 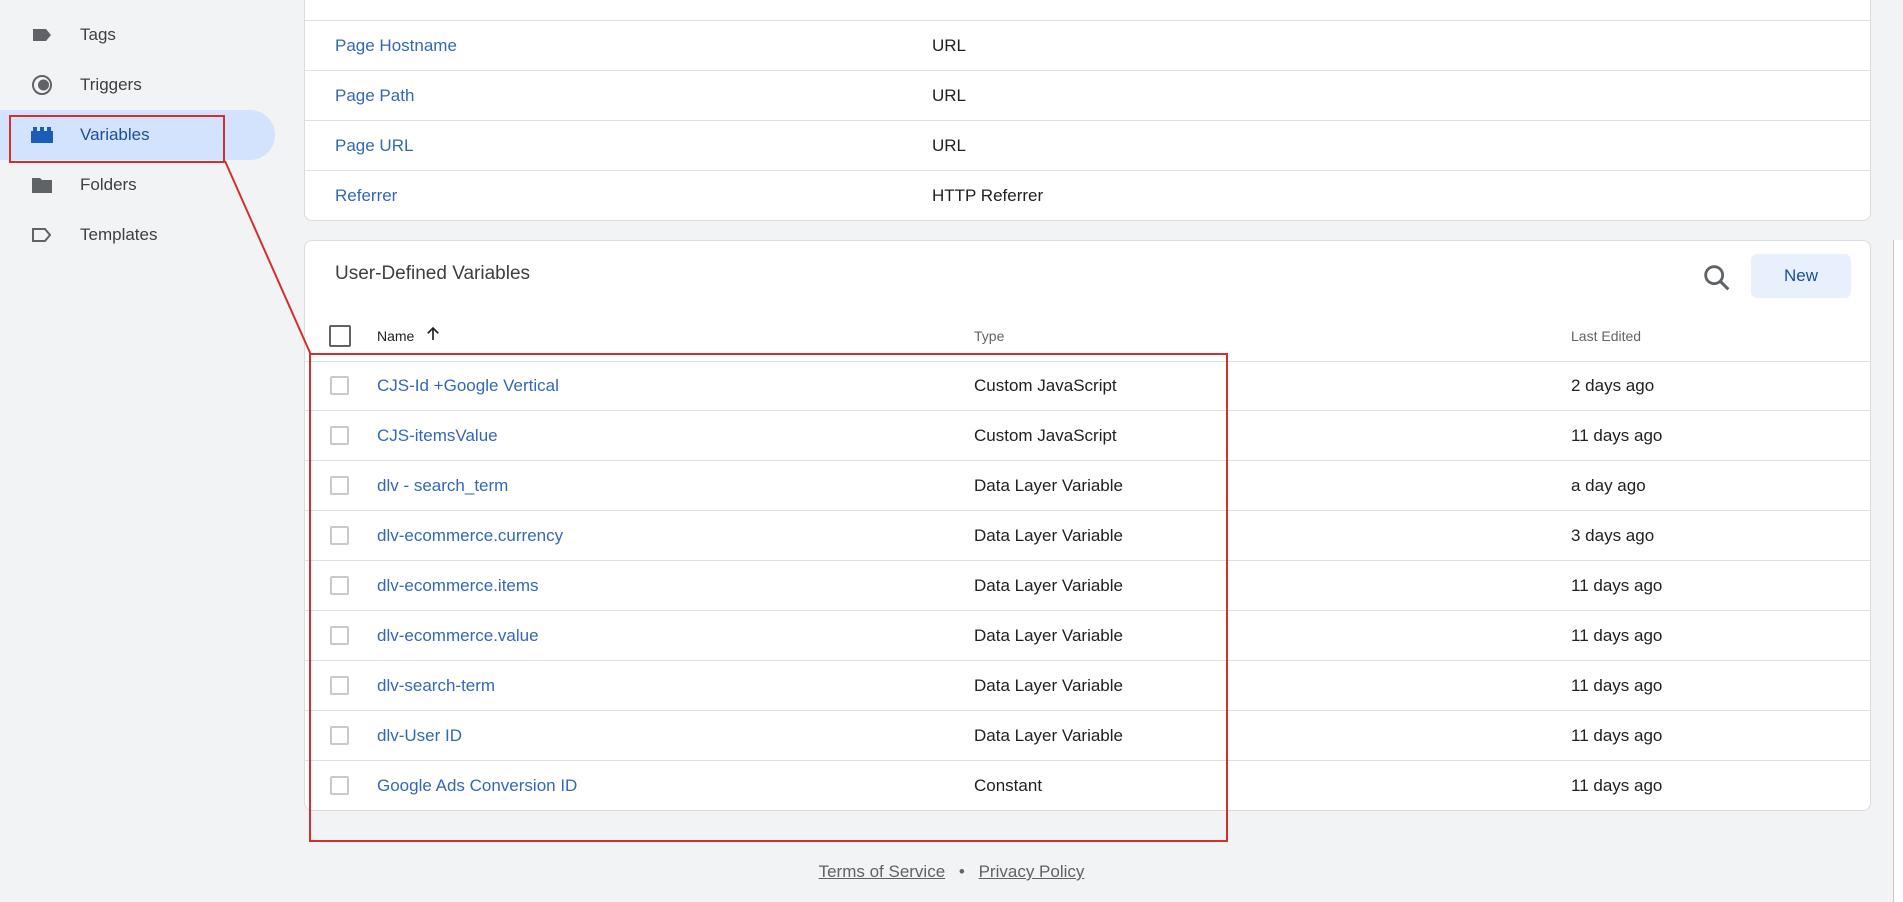 What do you see at coordinates (1008, 785) in the screenshot?
I see `variable-type: Constant` at bounding box center [1008, 785].